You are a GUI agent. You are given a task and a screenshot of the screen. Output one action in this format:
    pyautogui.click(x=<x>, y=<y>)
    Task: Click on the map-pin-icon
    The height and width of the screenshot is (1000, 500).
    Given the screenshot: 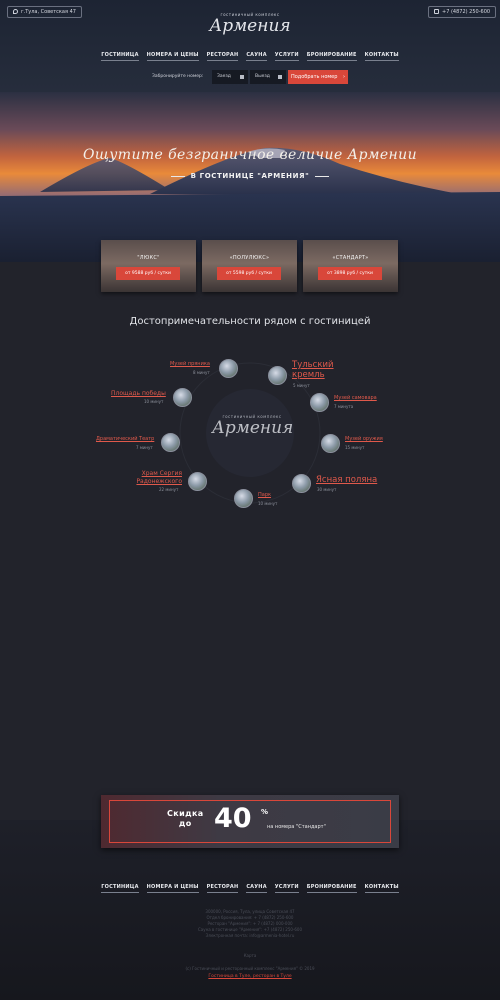 What is the action you would take?
    pyautogui.click(x=15, y=11)
    